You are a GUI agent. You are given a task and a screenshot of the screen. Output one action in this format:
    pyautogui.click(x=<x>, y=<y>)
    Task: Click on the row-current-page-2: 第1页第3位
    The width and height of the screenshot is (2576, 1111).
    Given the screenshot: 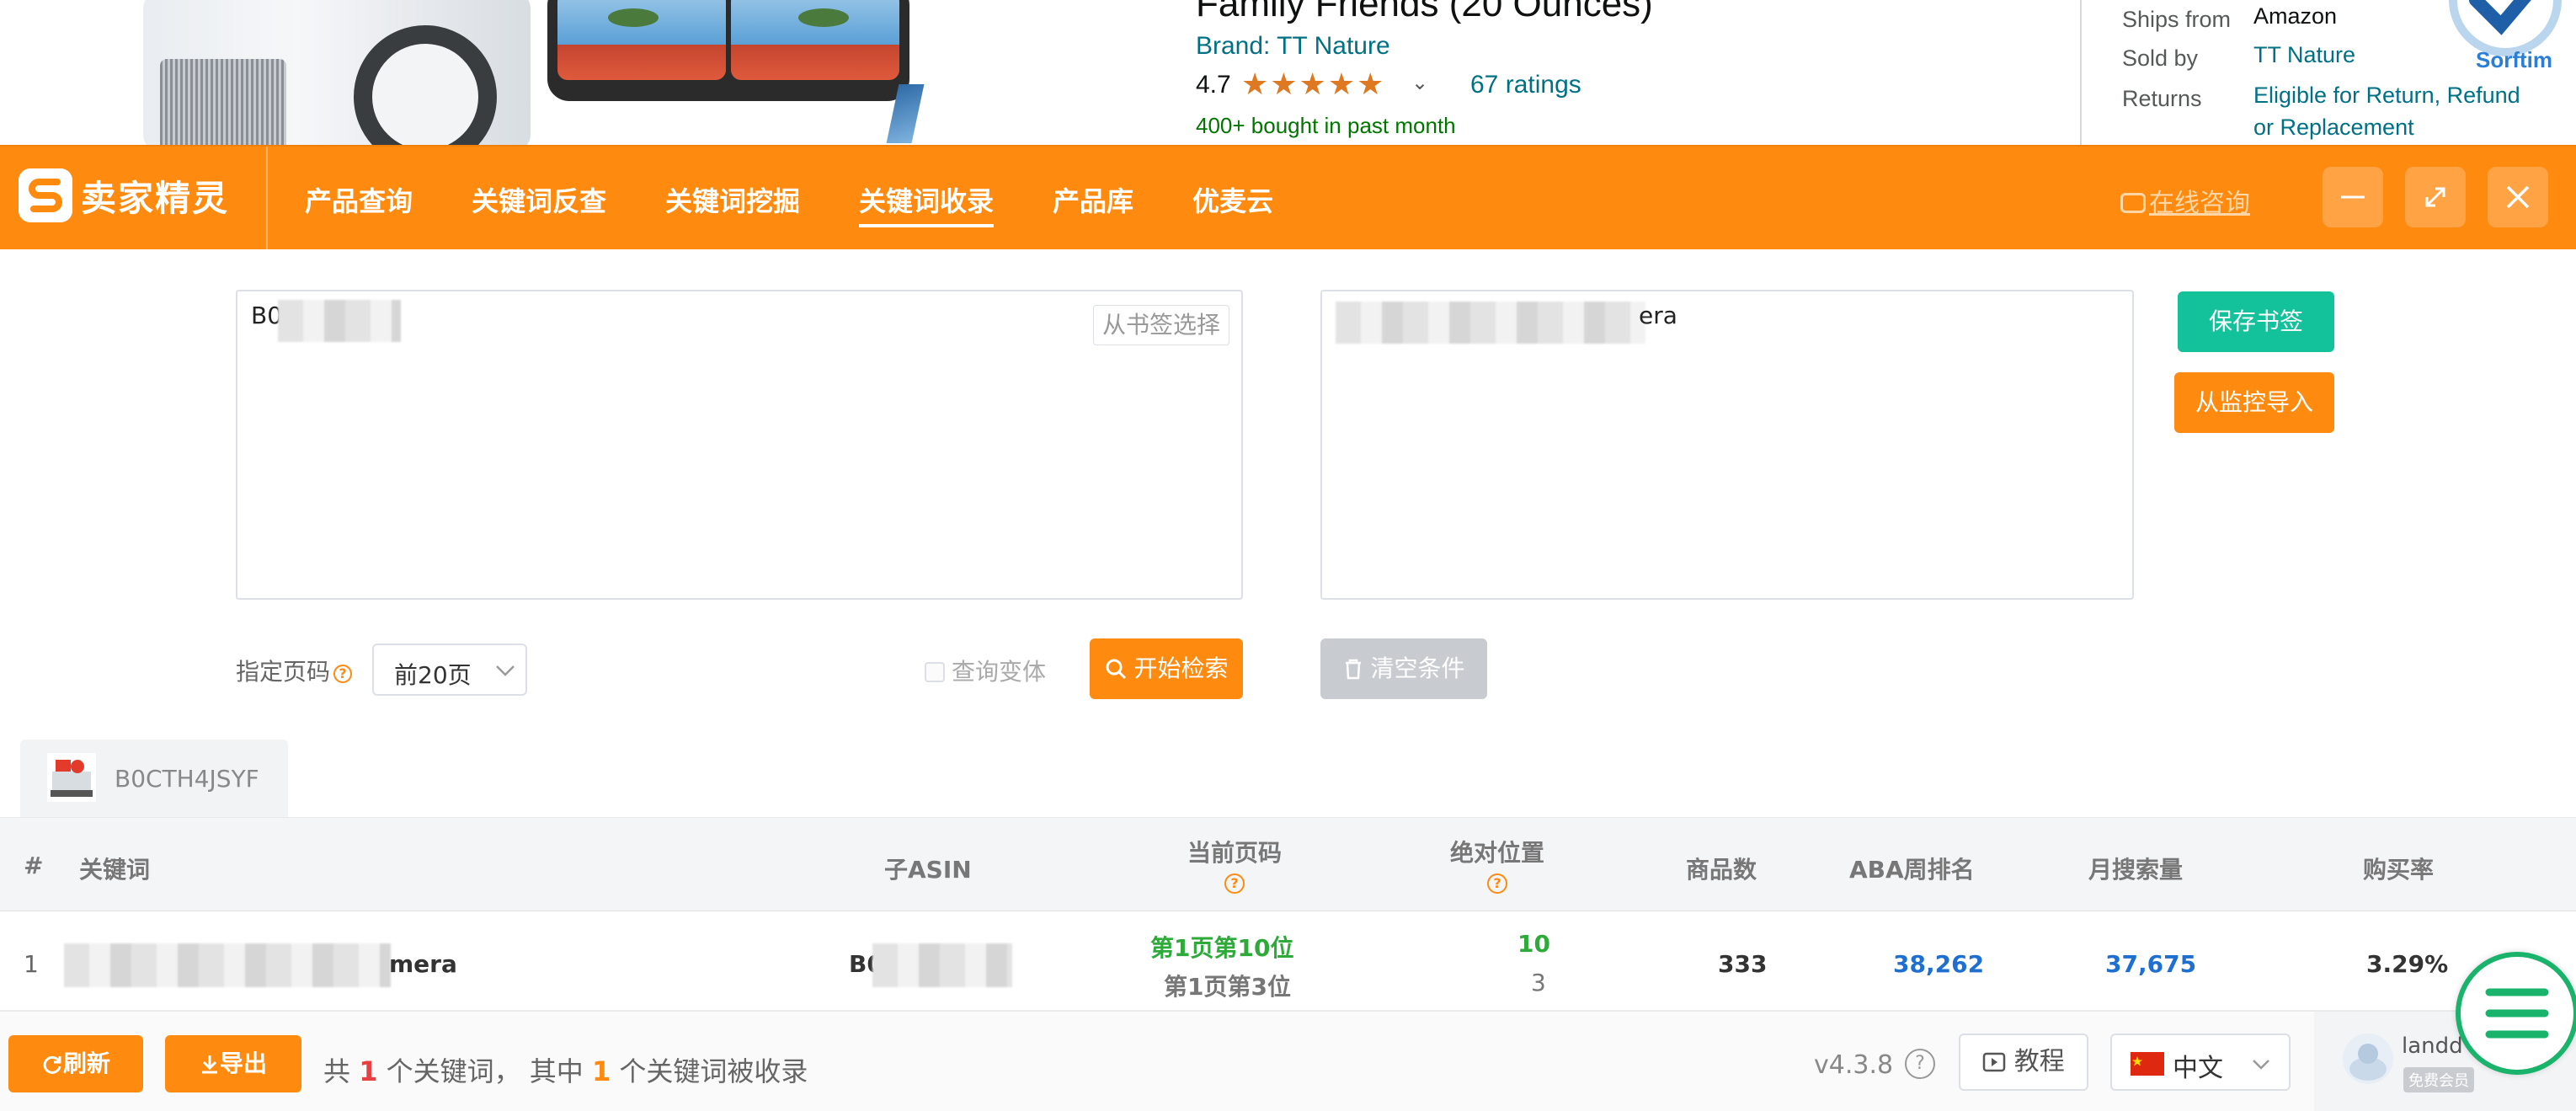 What is the action you would take?
    pyautogui.click(x=1227, y=987)
    